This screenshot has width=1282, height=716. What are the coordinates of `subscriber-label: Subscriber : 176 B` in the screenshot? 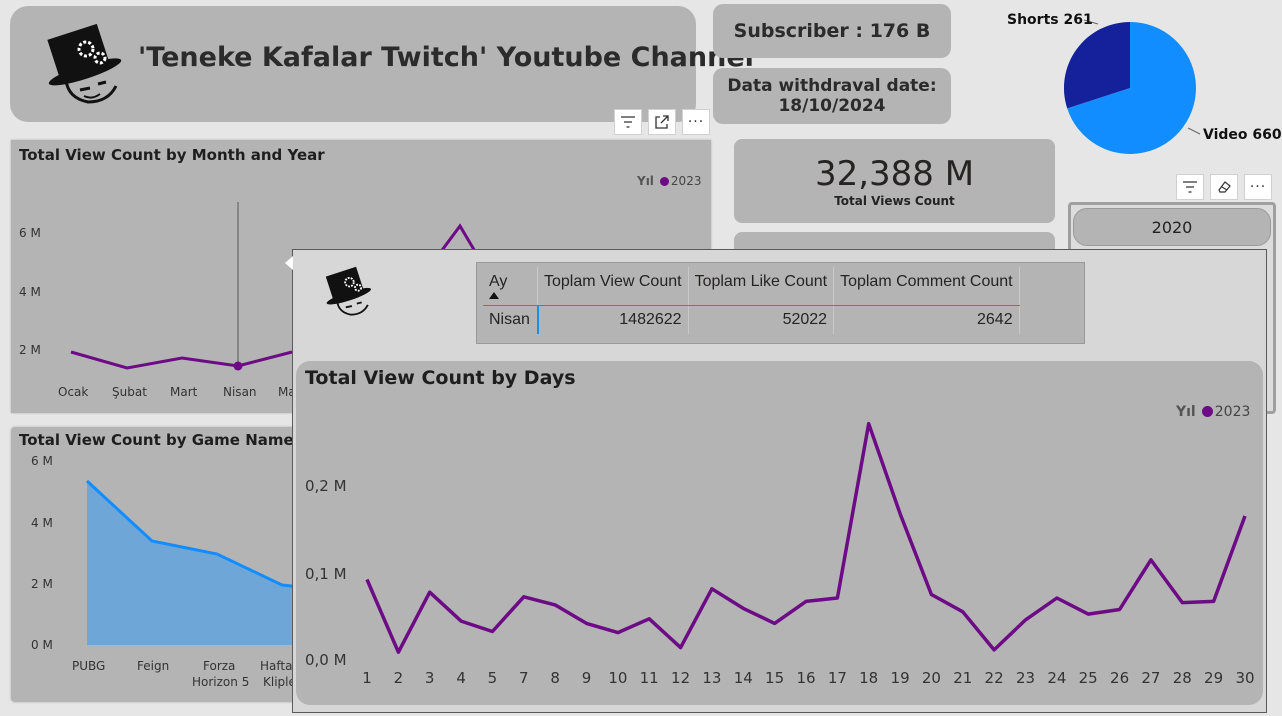 It's located at (832, 31).